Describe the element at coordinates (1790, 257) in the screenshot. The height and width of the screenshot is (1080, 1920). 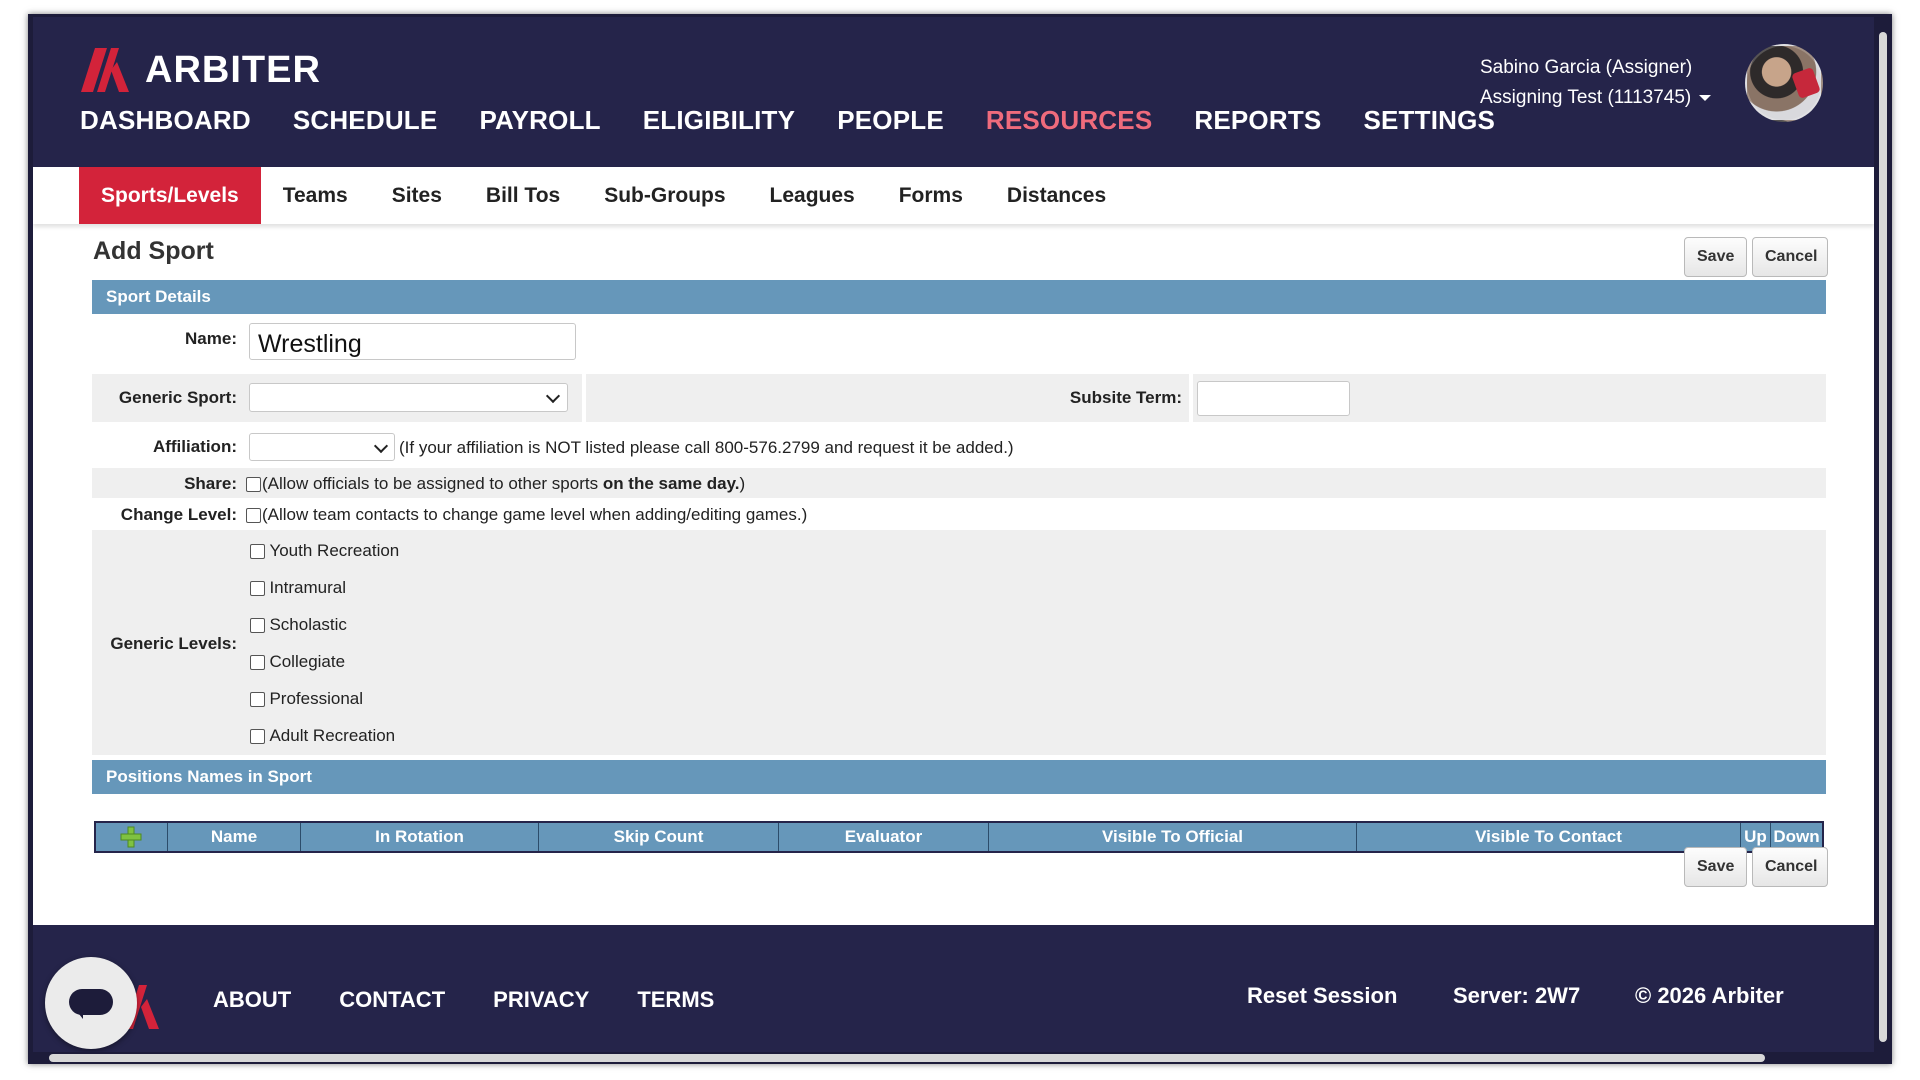
I see `cancel-button-top: Cancel` at that location.